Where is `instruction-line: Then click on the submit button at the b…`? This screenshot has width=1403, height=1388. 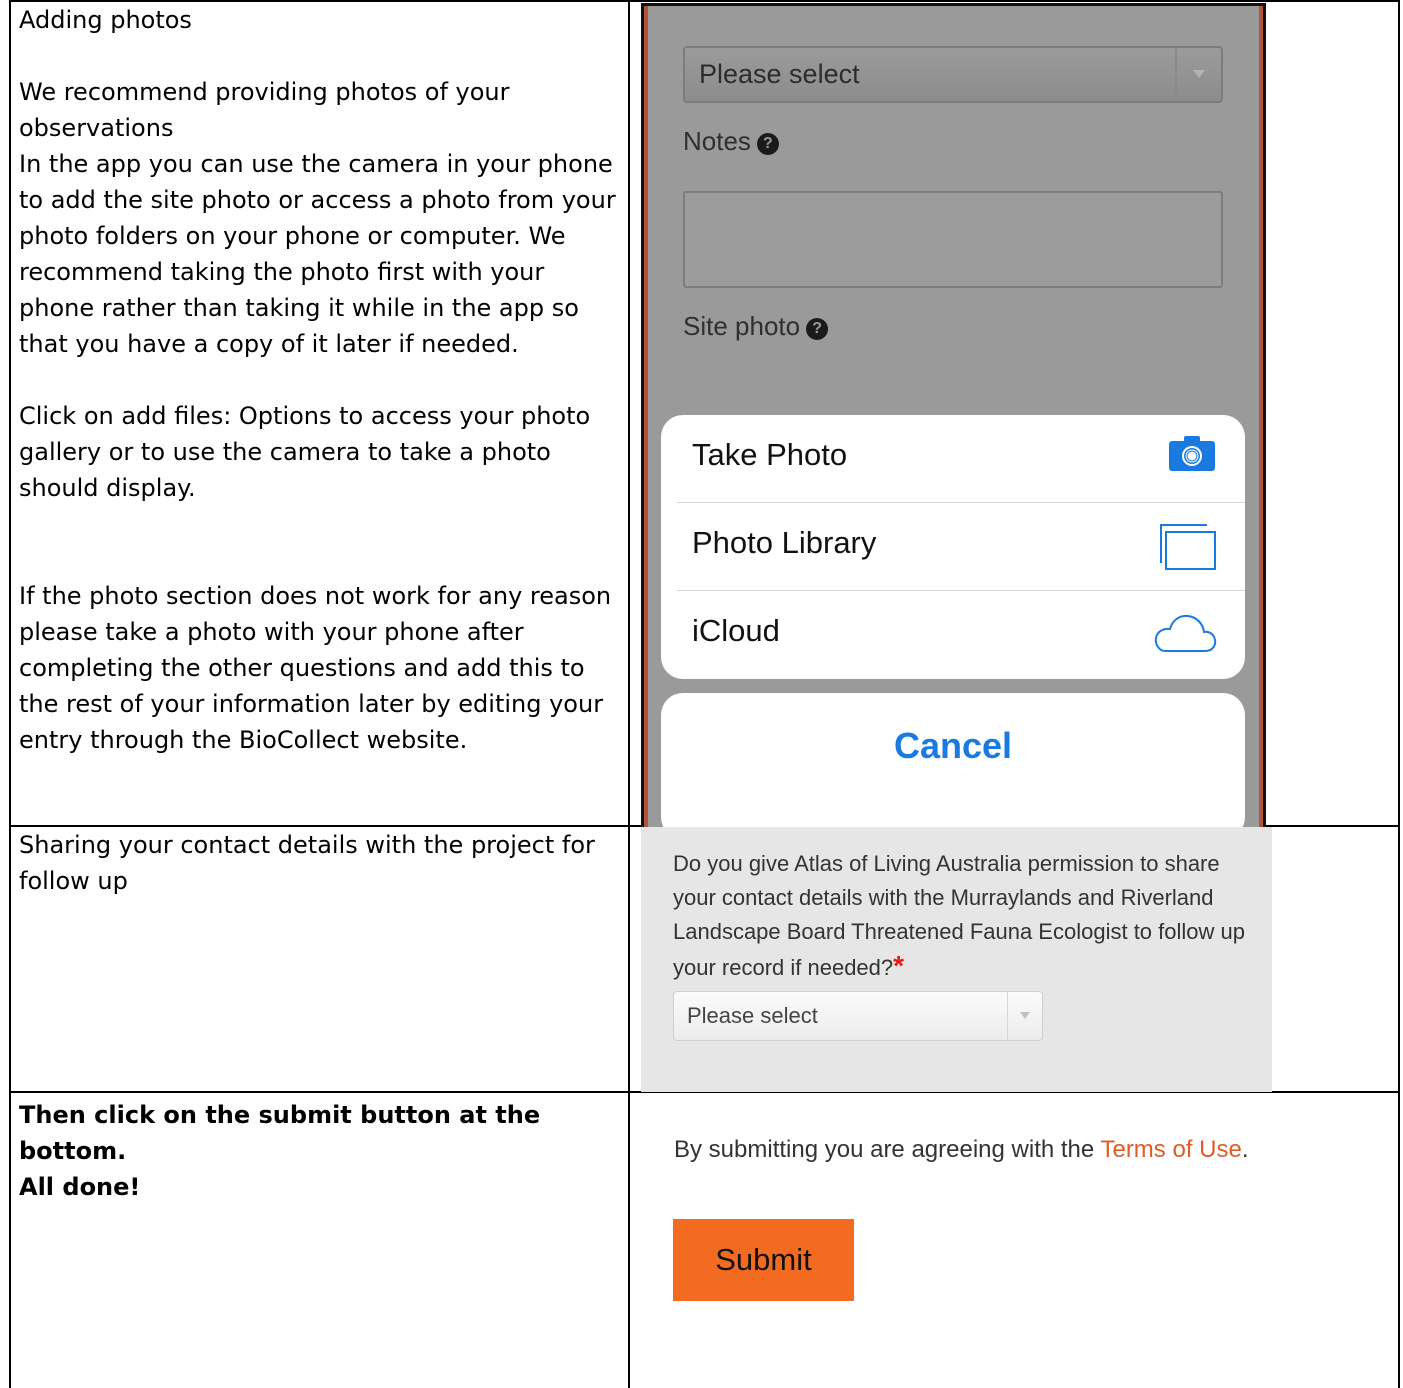
instruction-line: Then click on the submit button at the b… is located at coordinates (280, 1133).